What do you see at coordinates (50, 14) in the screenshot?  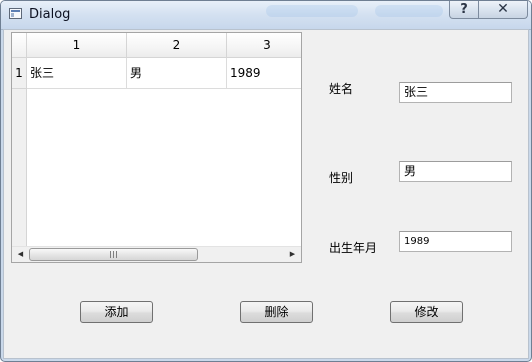 I see `window-title: Dialog` at bounding box center [50, 14].